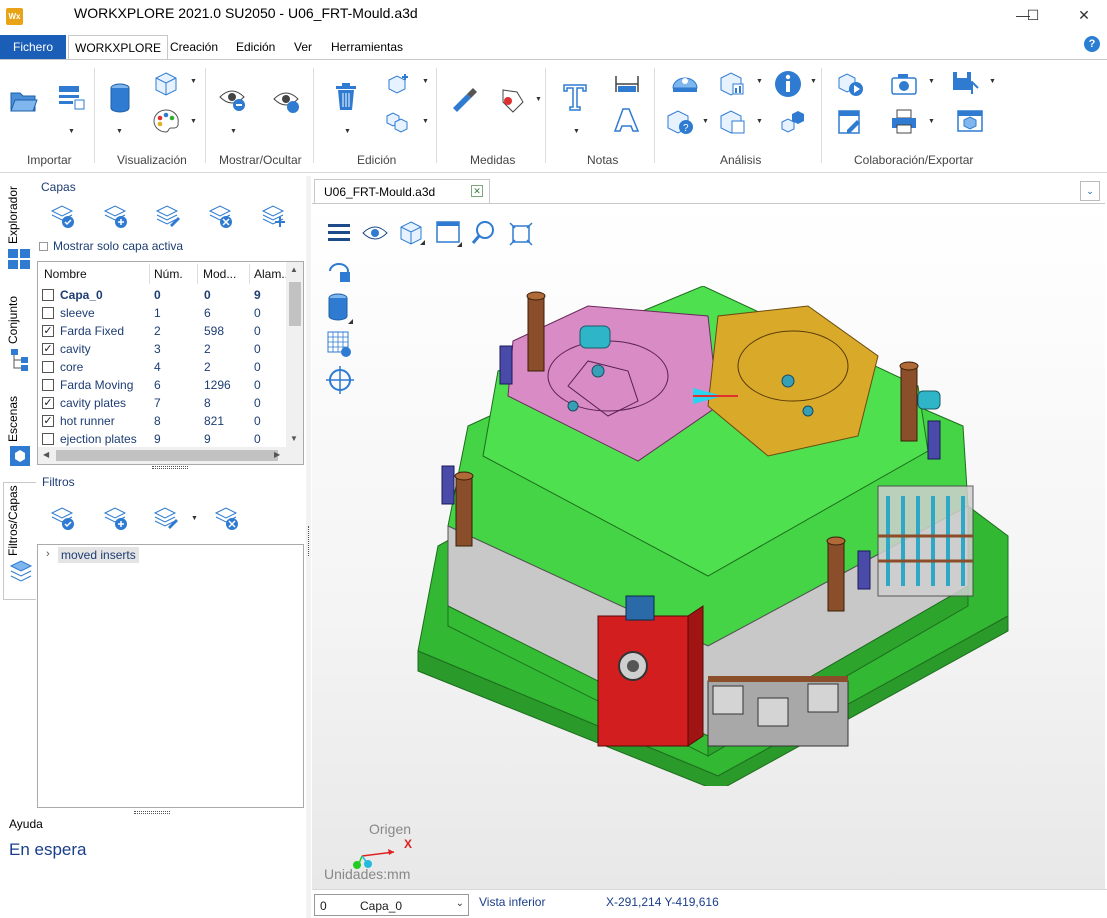  Describe the element at coordinates (193, 81) in the screenshot. I see `cube-dropdown-icon: ▼` at that location.